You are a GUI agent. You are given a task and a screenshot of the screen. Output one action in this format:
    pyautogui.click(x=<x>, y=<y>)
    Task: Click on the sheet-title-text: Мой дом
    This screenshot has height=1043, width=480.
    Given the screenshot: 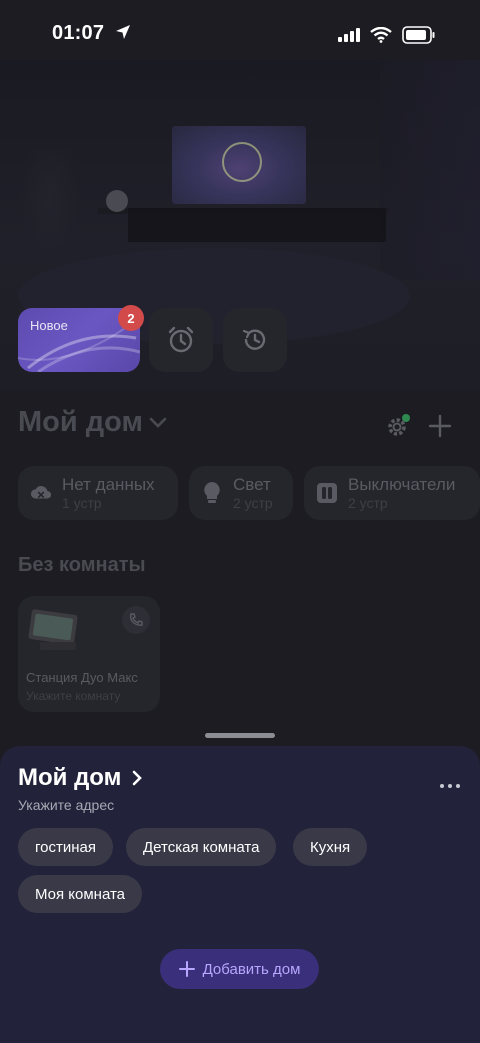 What is the action you would take?
    pyautogui.click(x=70, y=777)
    